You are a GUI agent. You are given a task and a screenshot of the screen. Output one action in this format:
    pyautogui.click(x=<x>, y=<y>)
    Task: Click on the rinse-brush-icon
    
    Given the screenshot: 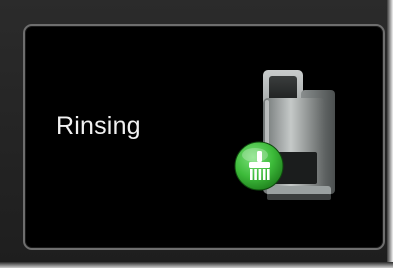 What is the action you would take?
    pyautogui.click(x=259, y=166)
    